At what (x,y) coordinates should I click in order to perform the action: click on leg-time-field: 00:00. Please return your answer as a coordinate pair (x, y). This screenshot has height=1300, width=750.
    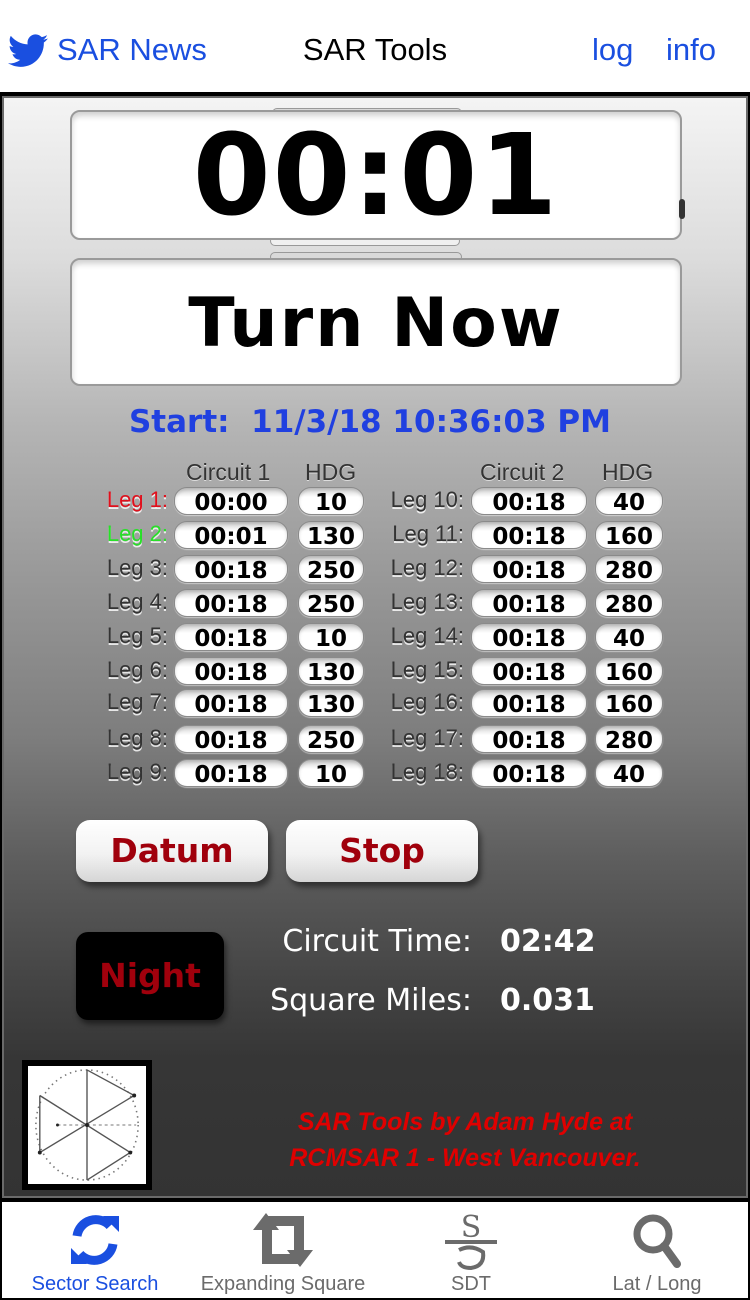
    Looking at the image, I should click on (231, 501).